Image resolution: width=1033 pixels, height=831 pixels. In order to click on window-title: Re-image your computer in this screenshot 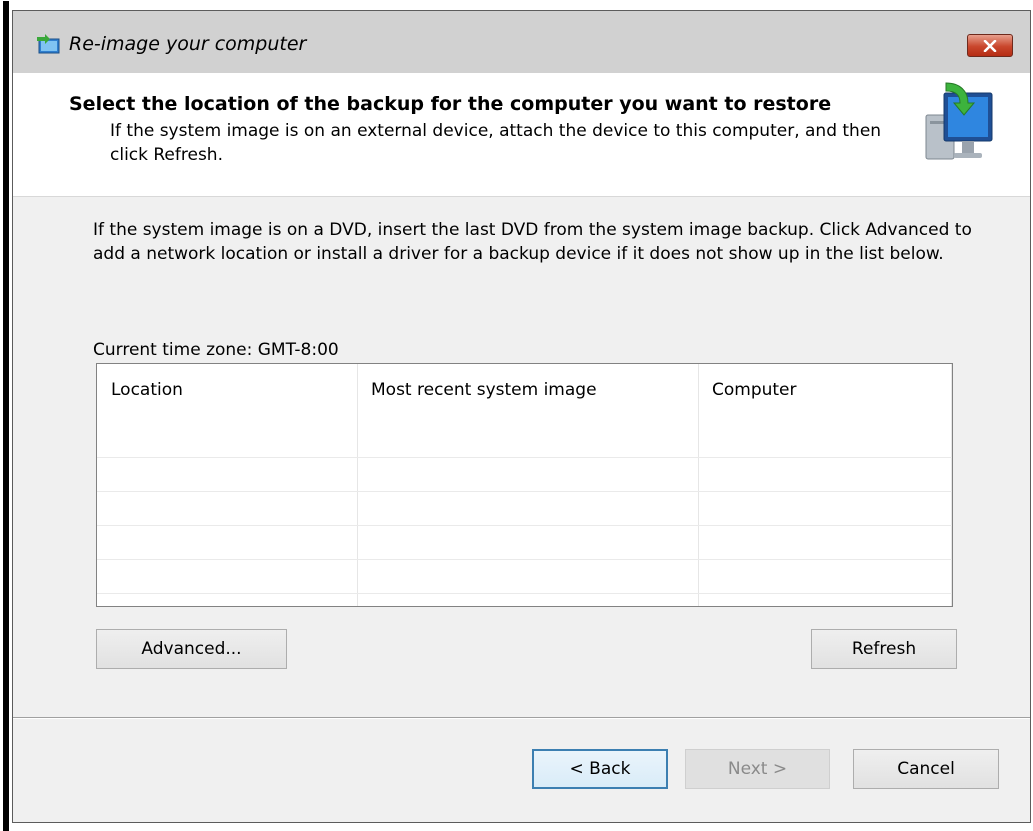, I will do `click(188, 44)`.